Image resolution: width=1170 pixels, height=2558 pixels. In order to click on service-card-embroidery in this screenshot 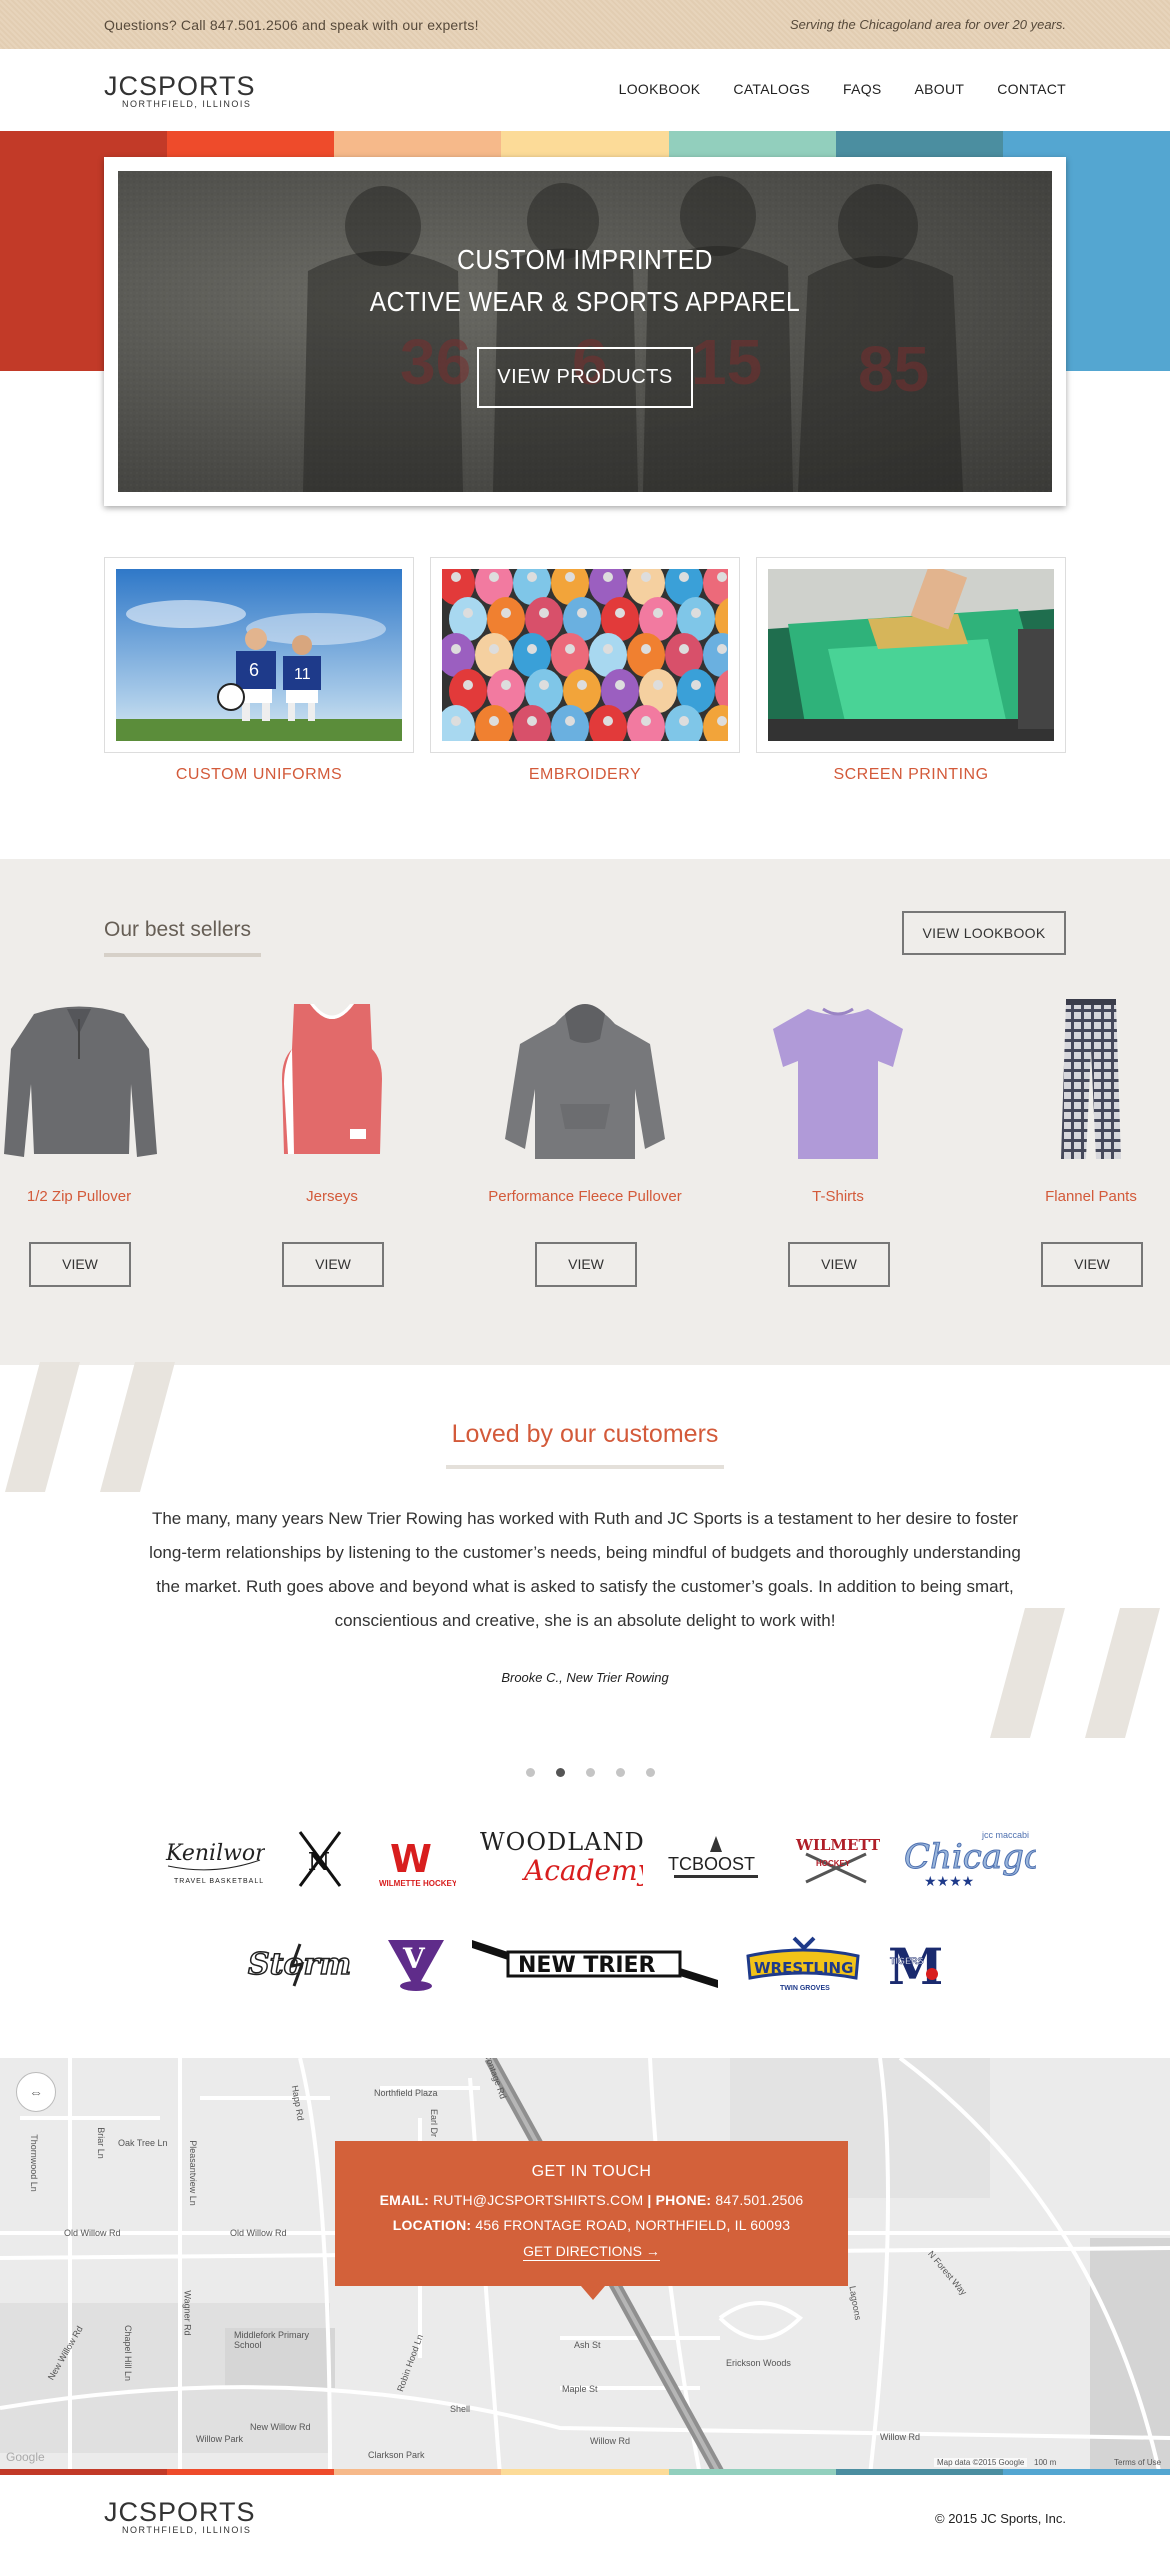, I will do `click(585, 655)`.